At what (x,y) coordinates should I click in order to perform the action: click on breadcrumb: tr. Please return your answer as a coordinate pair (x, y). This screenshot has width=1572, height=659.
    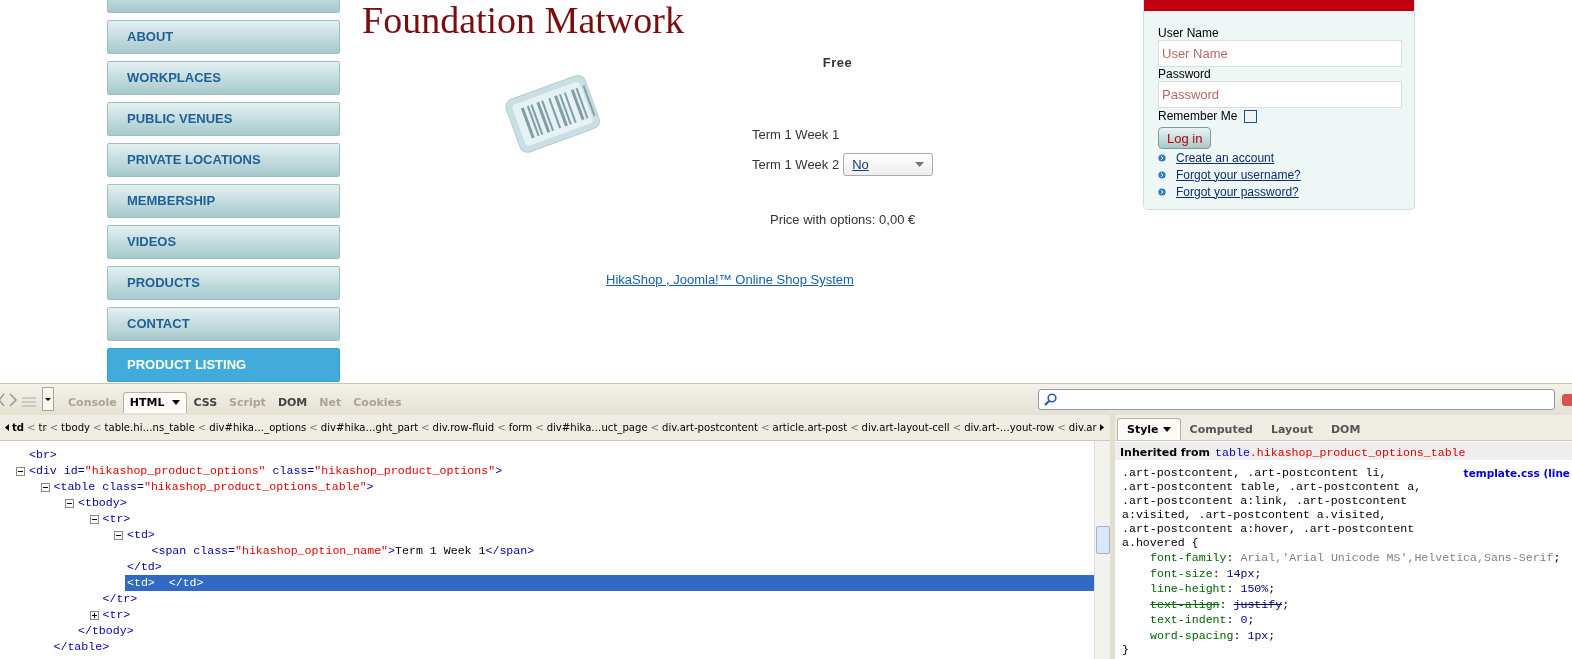
    Looking at the image, I should click on (42, 427).